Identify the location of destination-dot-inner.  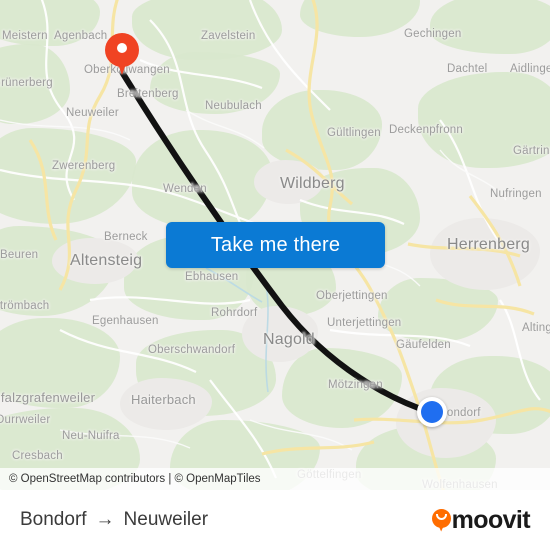
(432, 412).